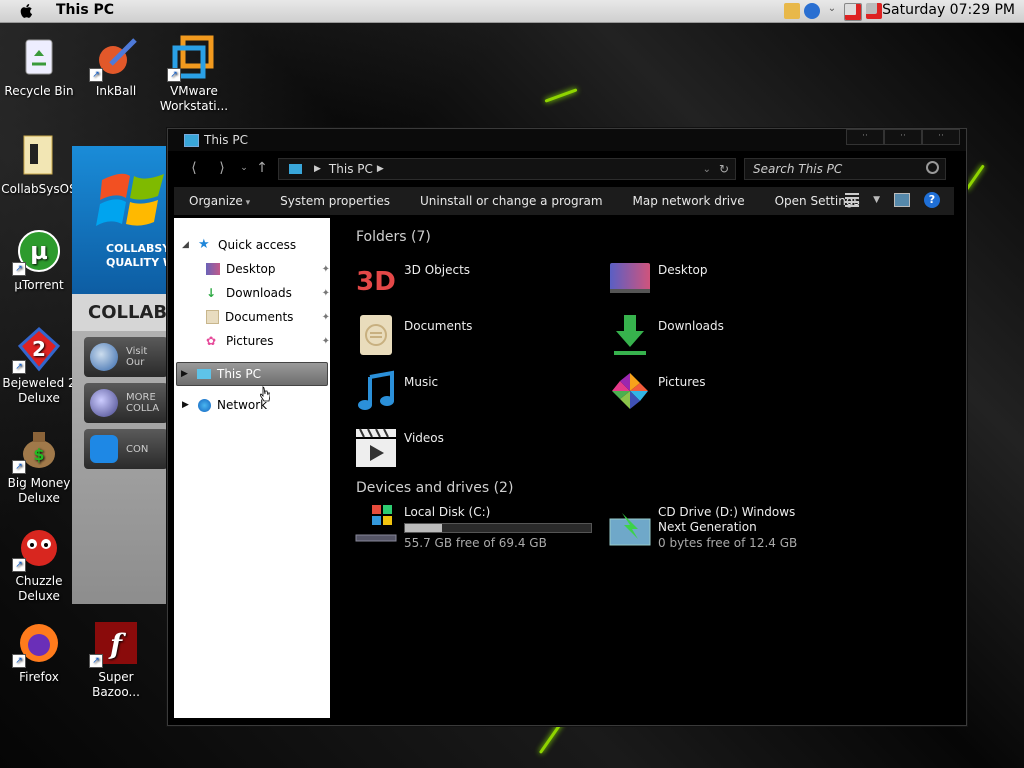 Image resolution: width=1024 pixels, height=768 pixels. What do you see at coordinates (853, 12) in the screenshot?
I see `network-error-icon` at bounding box center [853, 12].